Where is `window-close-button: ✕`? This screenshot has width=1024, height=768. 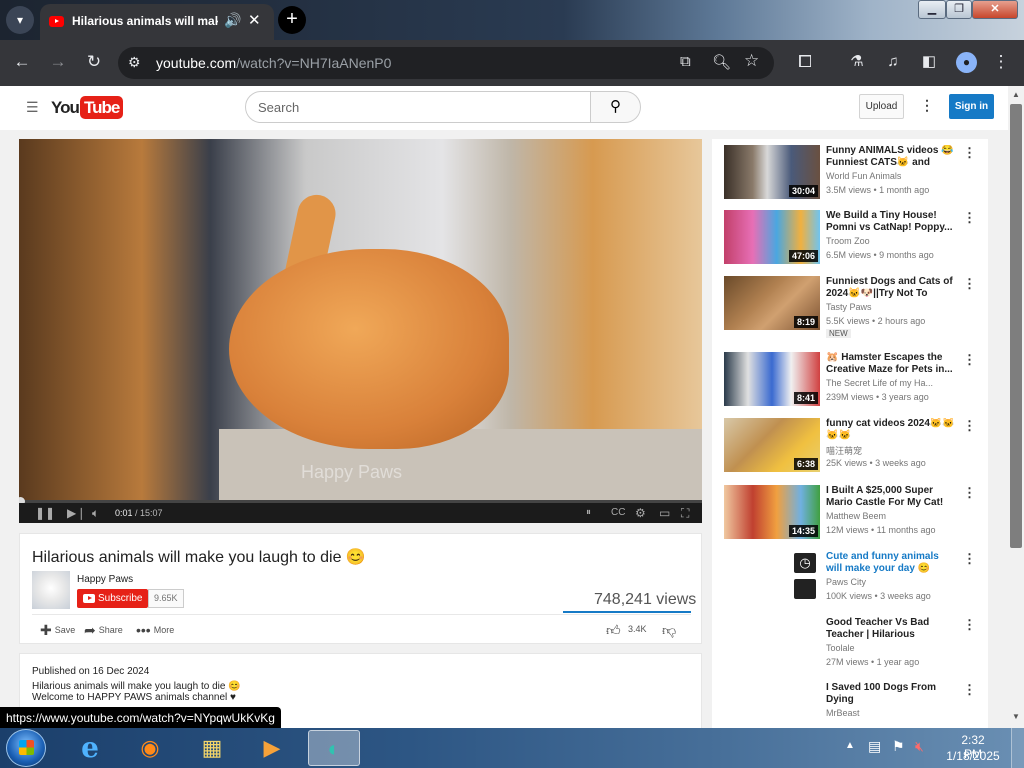 window-close-button: ✕ is located at coordinates (995, 9).